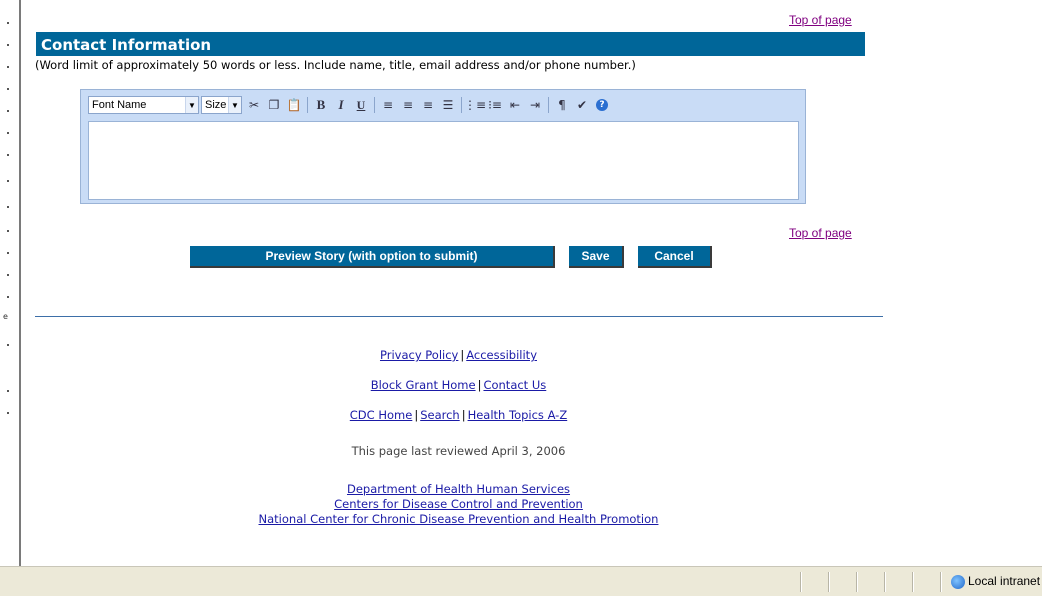 Image resolution: width=1042 pixels, height=596 pixels. Describe the element at coordinates (423, 385) in the screenshot. I see `block-grant-home-link: Block Grant Home` at that location.